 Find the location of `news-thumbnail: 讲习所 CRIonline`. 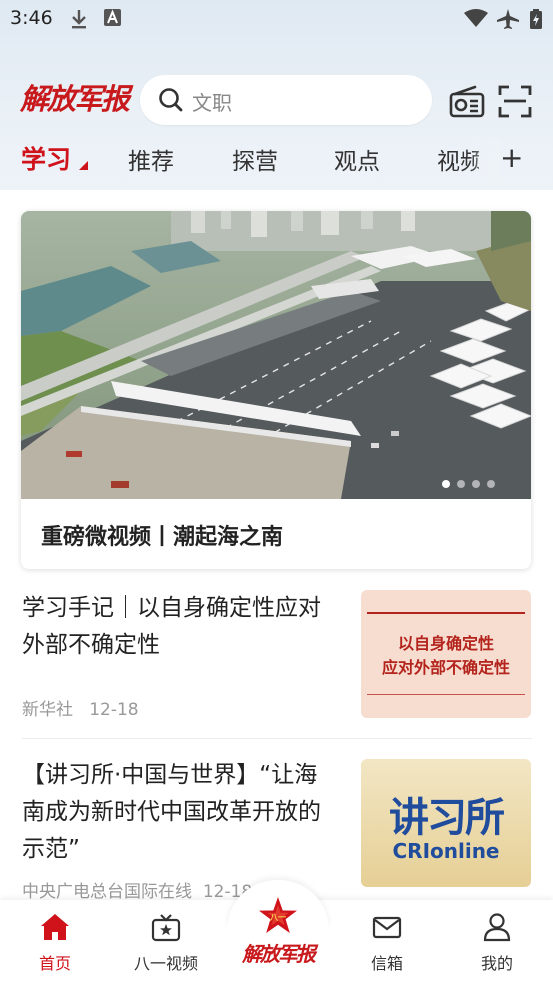

news-thumbnail: 讲习所 CRIonline is located at coordinates (446, 823).